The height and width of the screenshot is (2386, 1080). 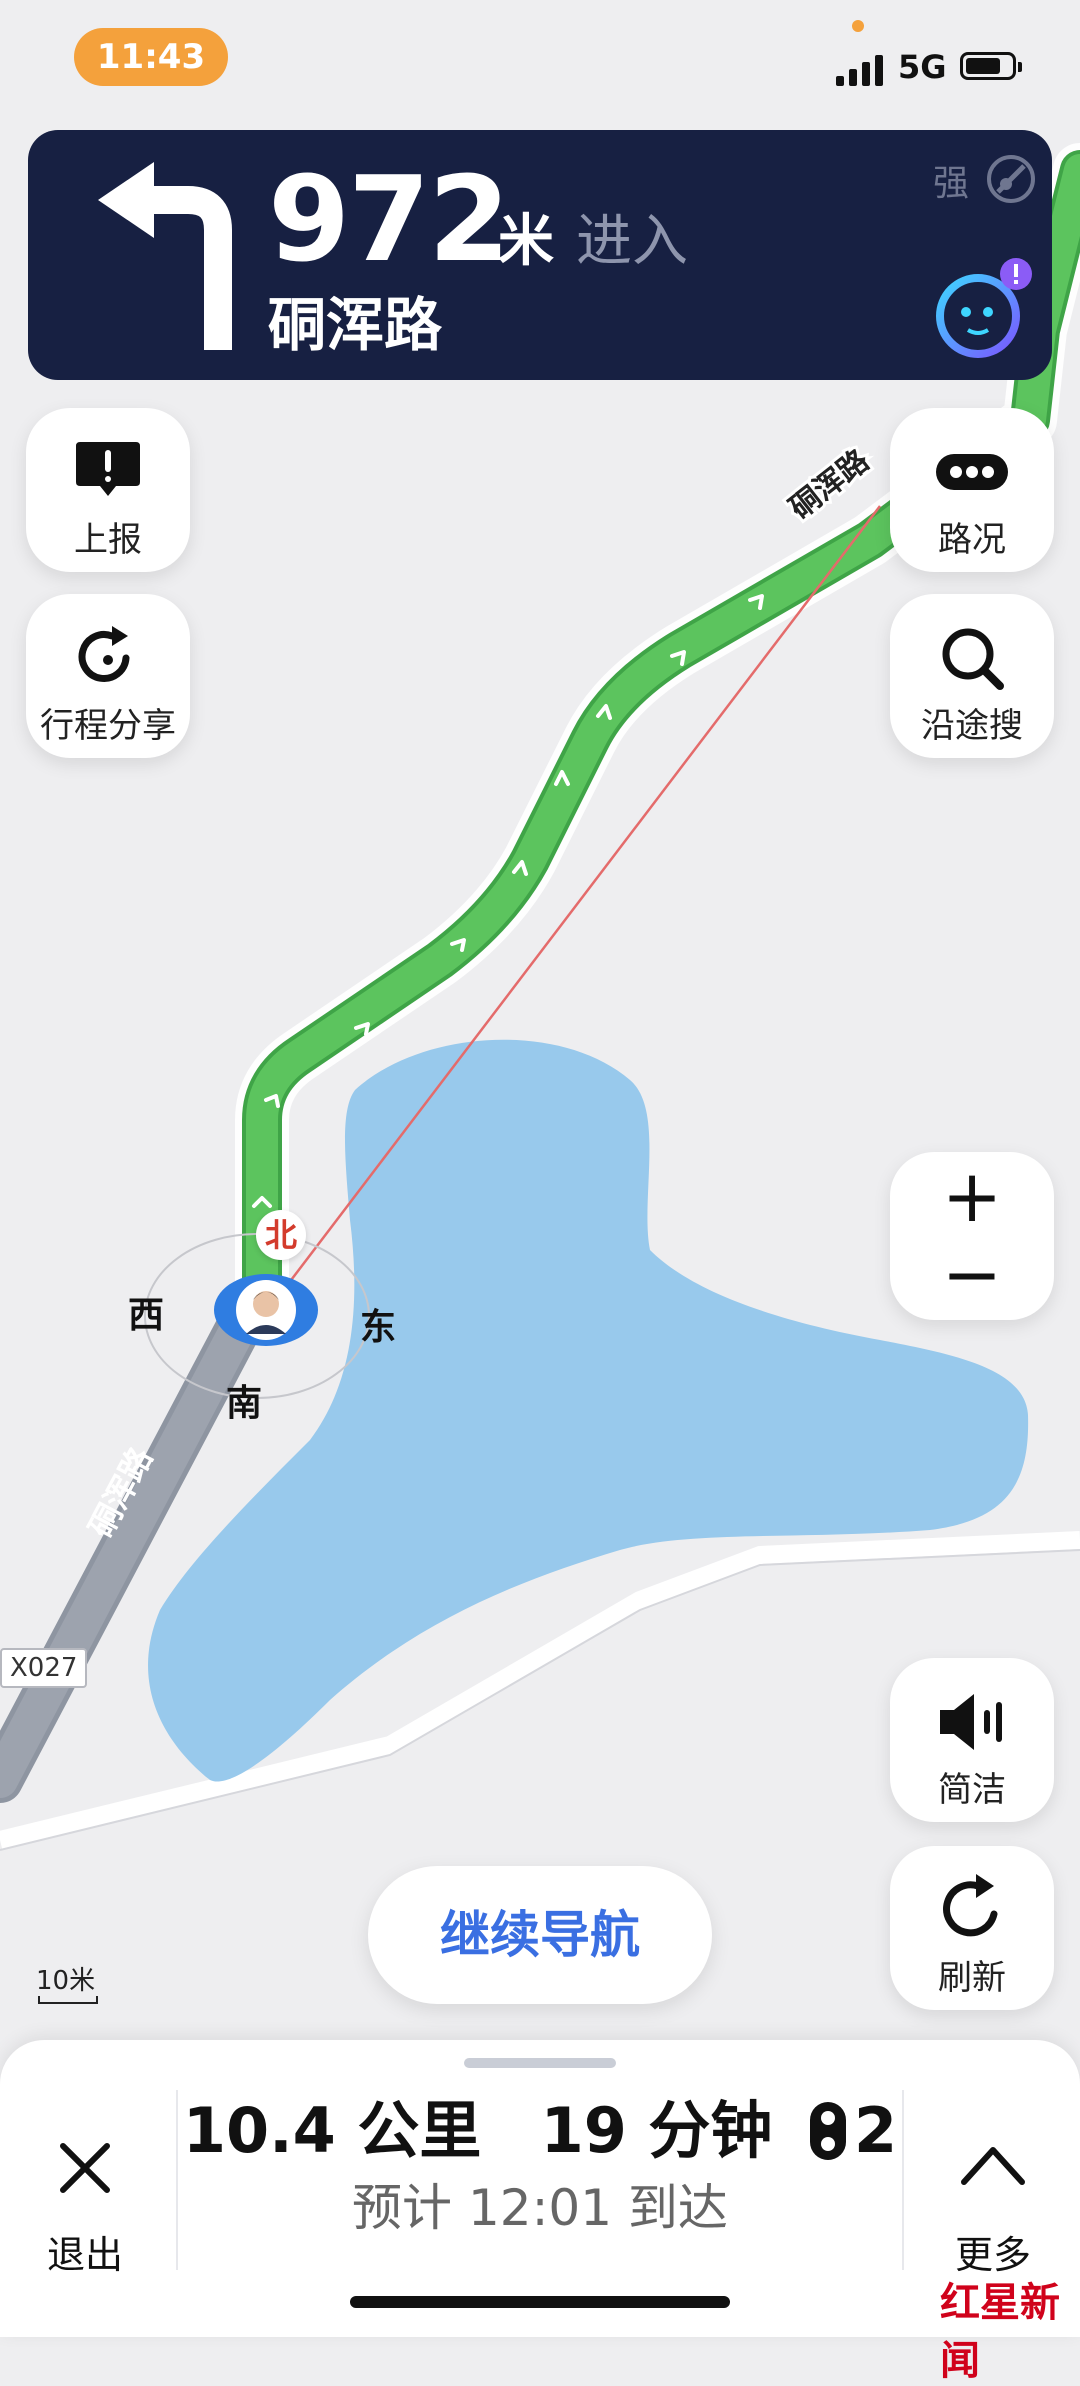 What do you see at coordinates (656, 2130) in the screenshot?
I see `remaining-time: 19 分钟` at bounding box center [656, 2130].